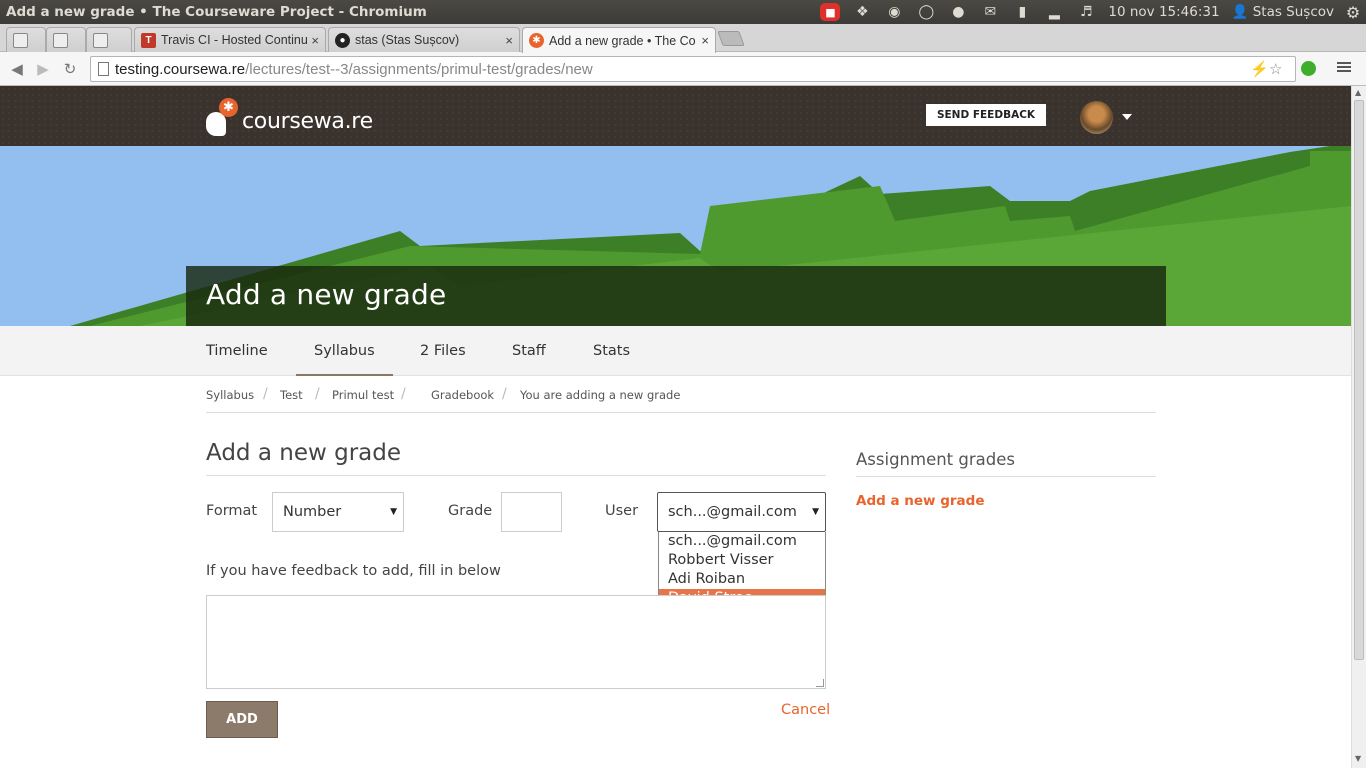 The width and height of the screenshot is (1366, 768). Describe the element at coordinates (407, 40) in the screenshot. I see `tab-title: stas (Stas Sușcov)` at that location.